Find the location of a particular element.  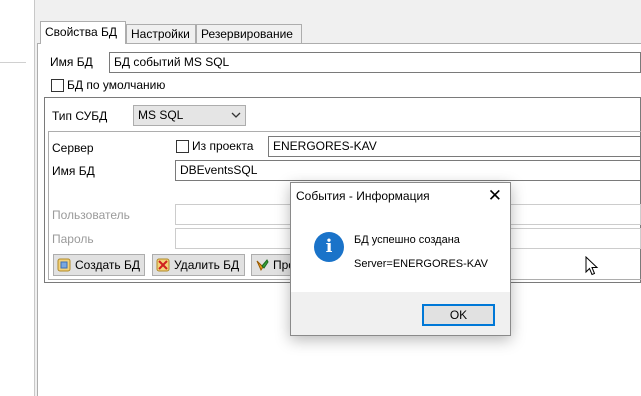

delete-db-button: Удалить БД is located at coordinates (198, 265).